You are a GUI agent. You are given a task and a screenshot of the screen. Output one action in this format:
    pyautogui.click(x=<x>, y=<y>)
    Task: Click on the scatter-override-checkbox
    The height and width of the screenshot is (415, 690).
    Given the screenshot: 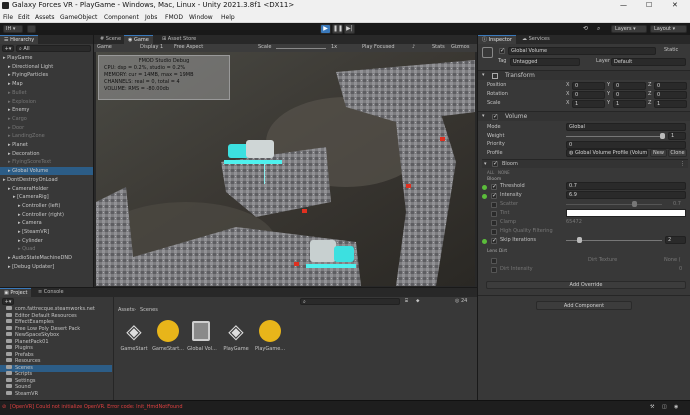 What is the action you would take?
    pyautogui.click(x=494, y=205)
    